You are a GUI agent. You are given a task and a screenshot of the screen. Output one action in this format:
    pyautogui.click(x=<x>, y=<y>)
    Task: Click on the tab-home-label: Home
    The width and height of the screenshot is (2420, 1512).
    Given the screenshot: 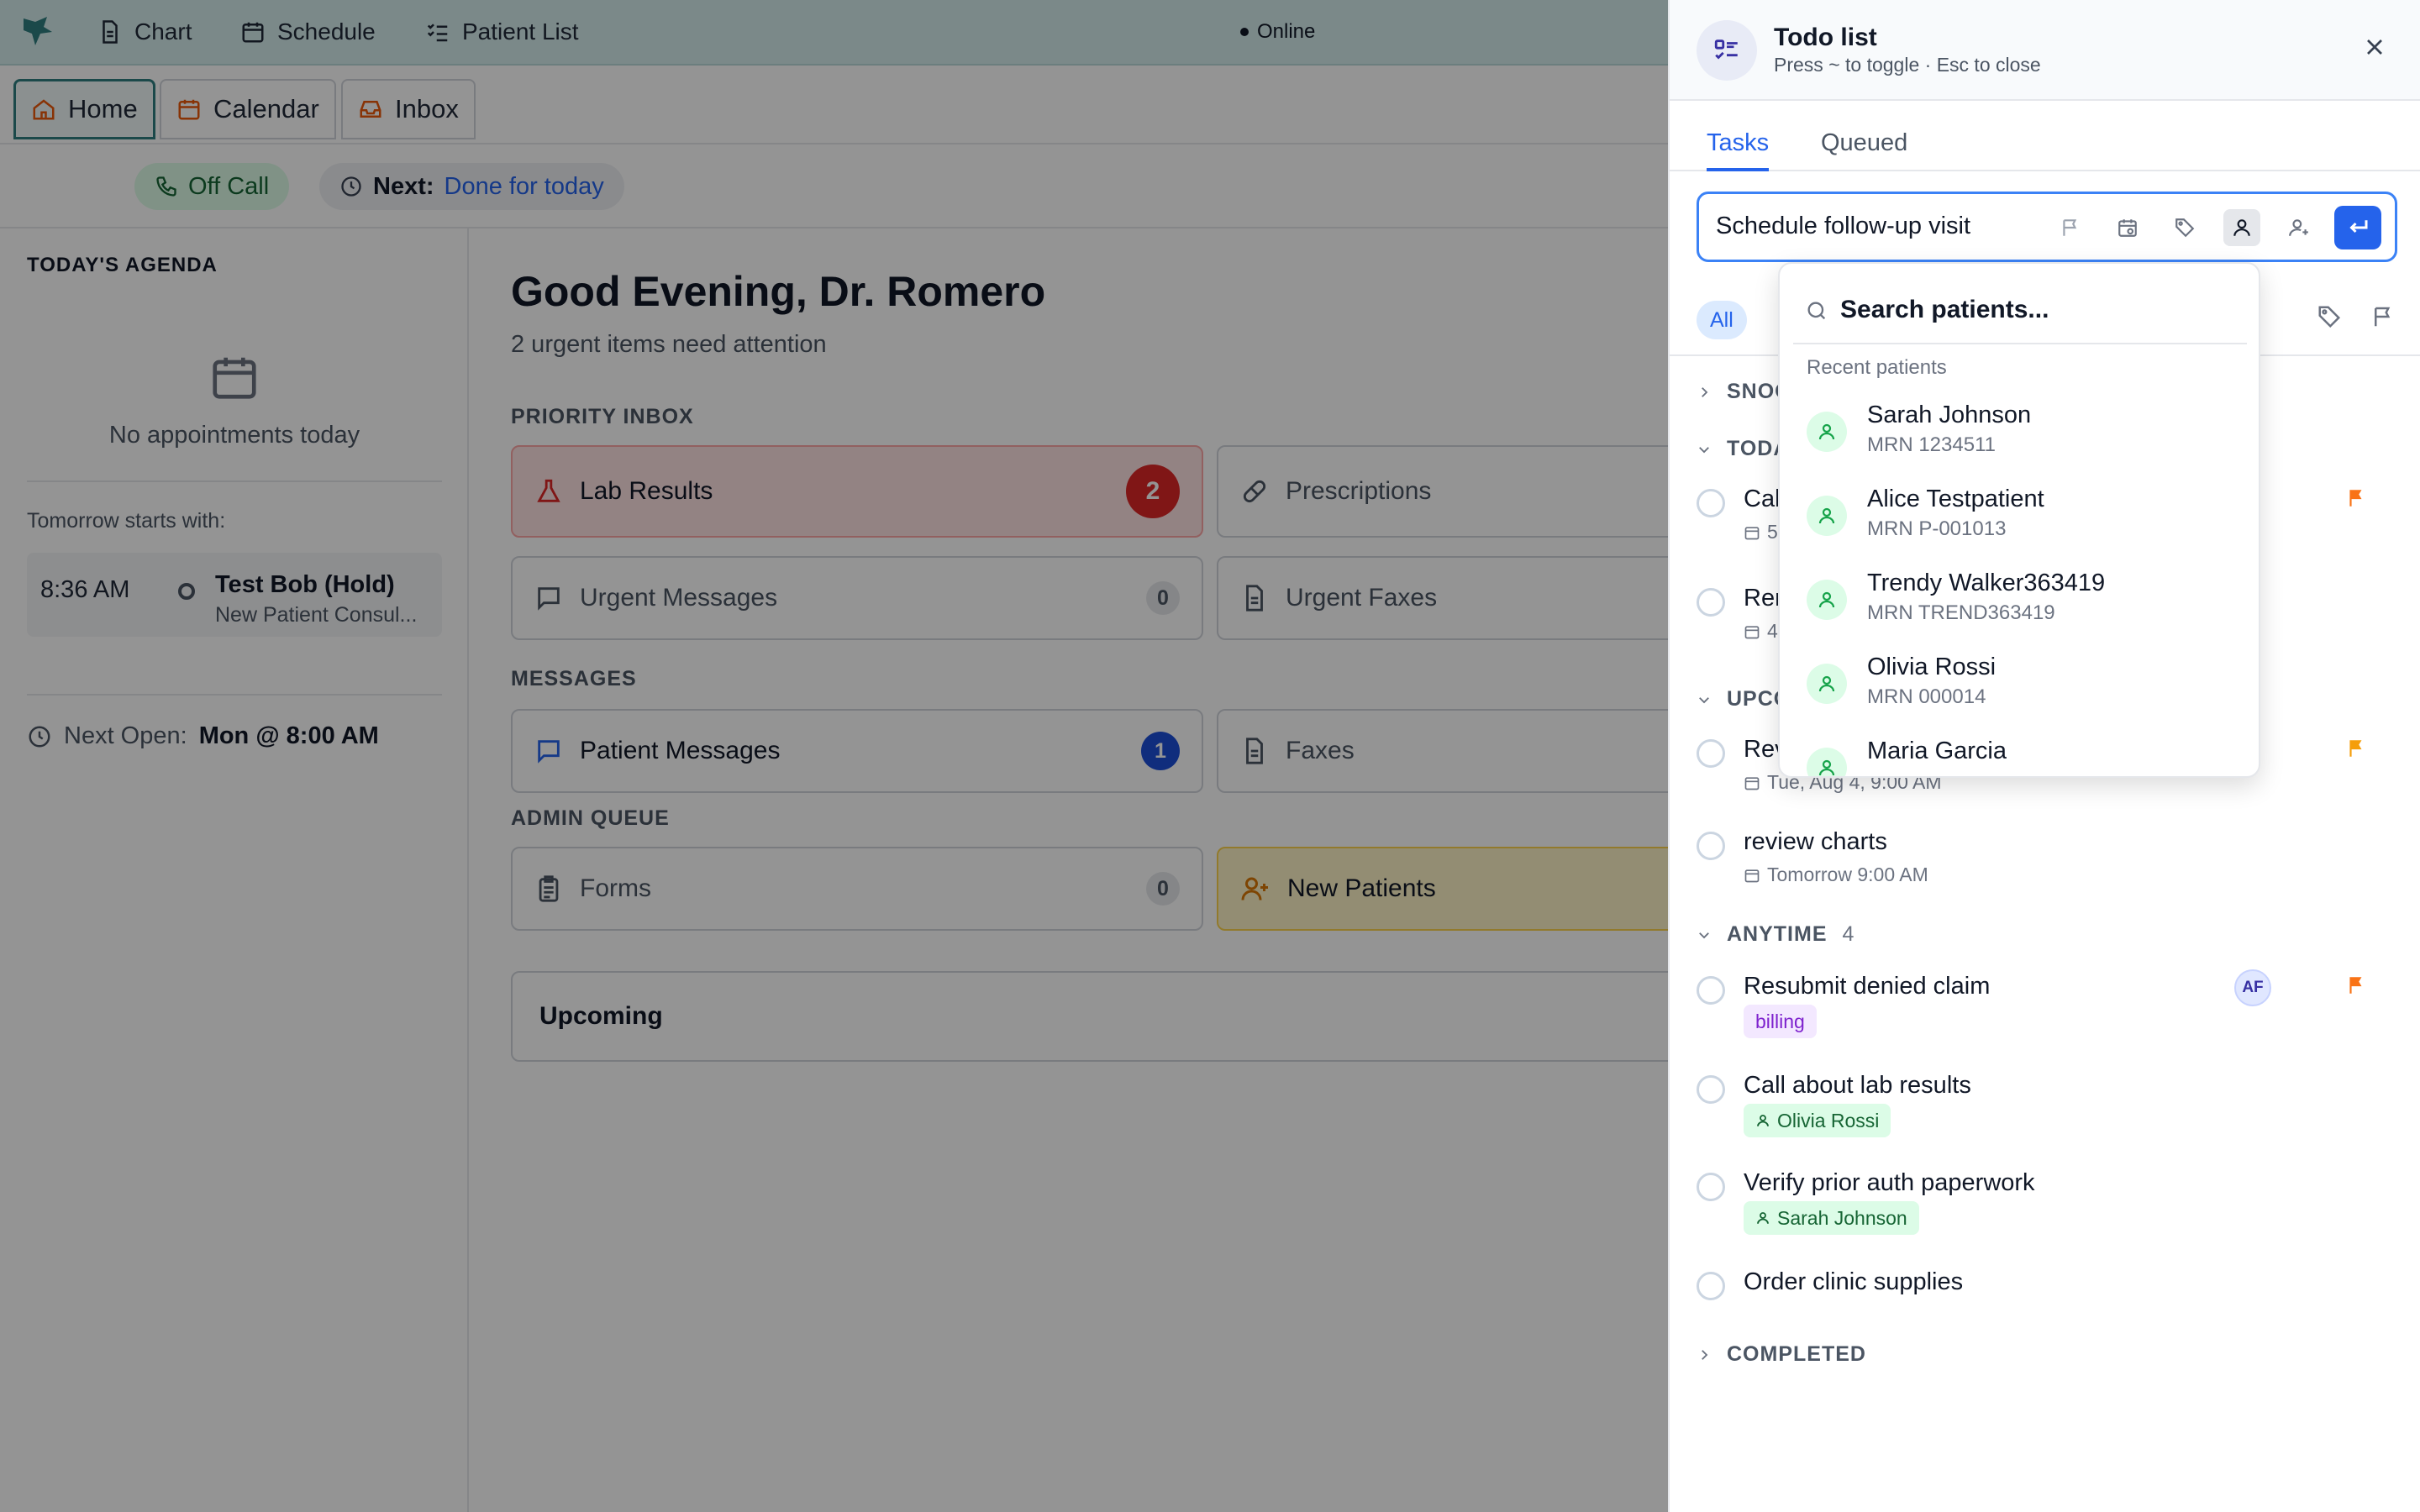 What is the action you would take?
    pyautogui.click(x=103, y=108)
    